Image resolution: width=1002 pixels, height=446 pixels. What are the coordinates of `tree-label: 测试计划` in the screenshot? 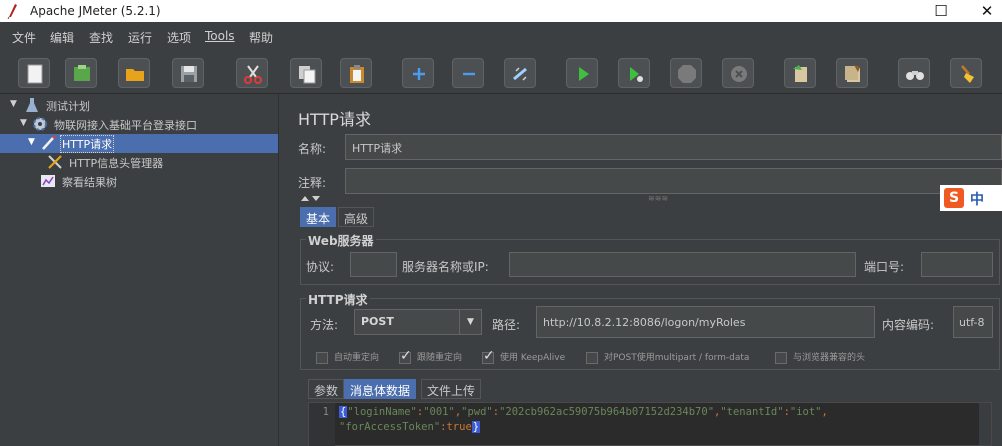 It's located at (68, 106).